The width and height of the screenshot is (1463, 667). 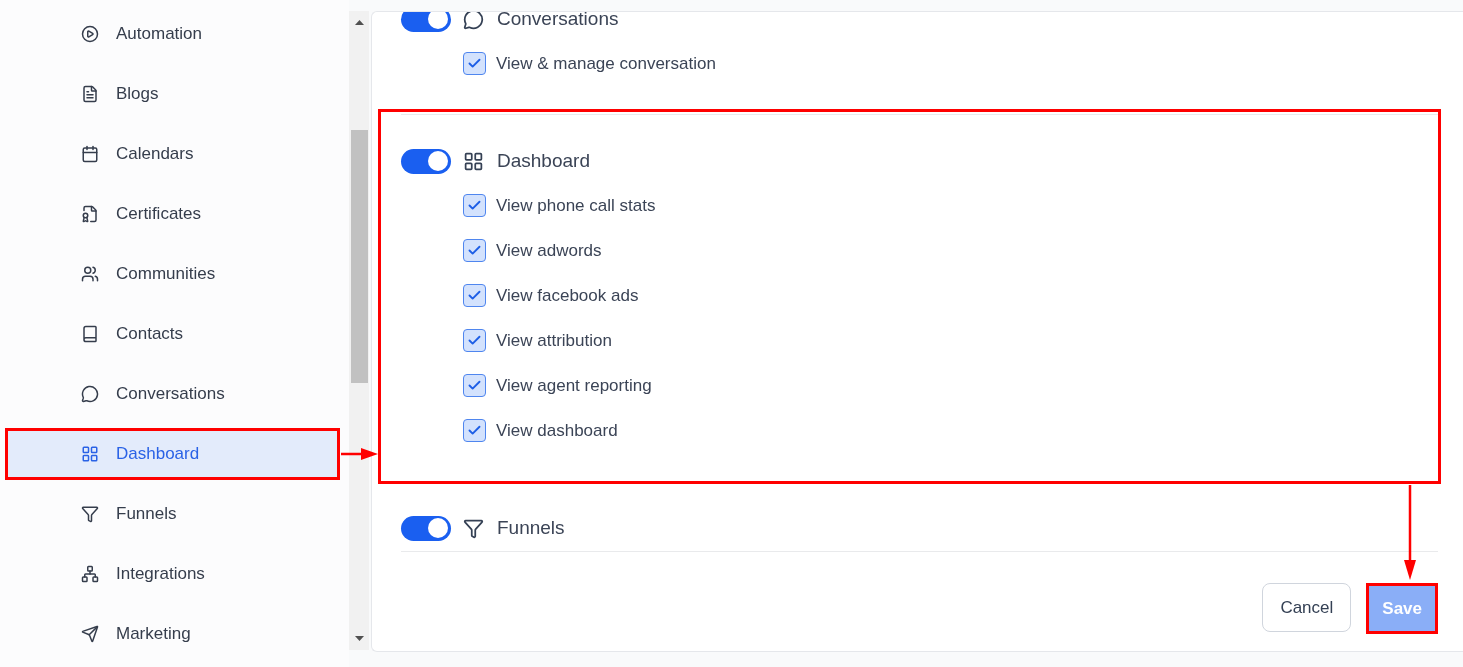 I want to click on scroll-down-arrow-icon, so click(x=359, y=638).